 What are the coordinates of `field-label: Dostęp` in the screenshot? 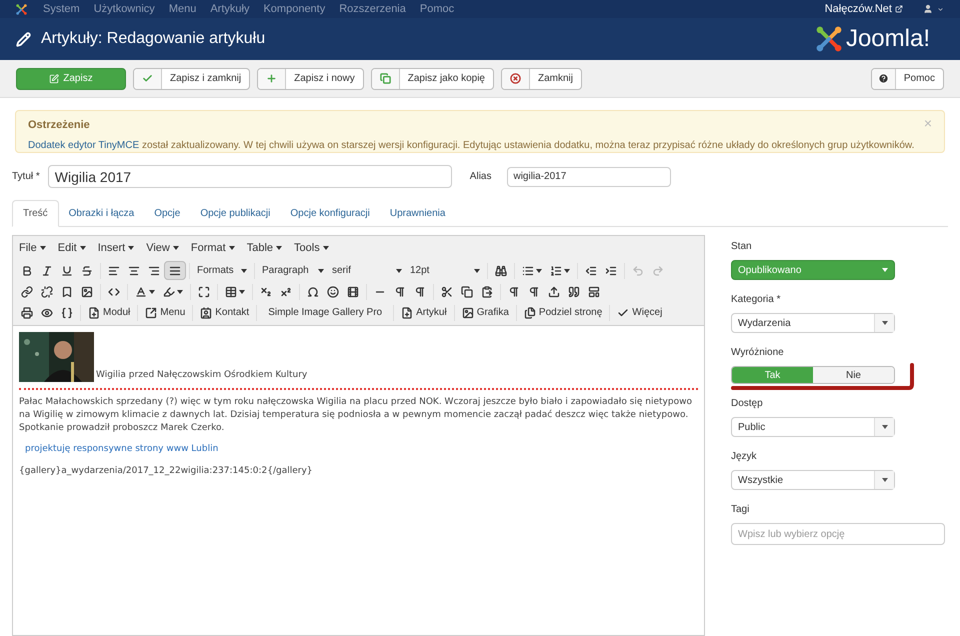 It's located at (747, 404).